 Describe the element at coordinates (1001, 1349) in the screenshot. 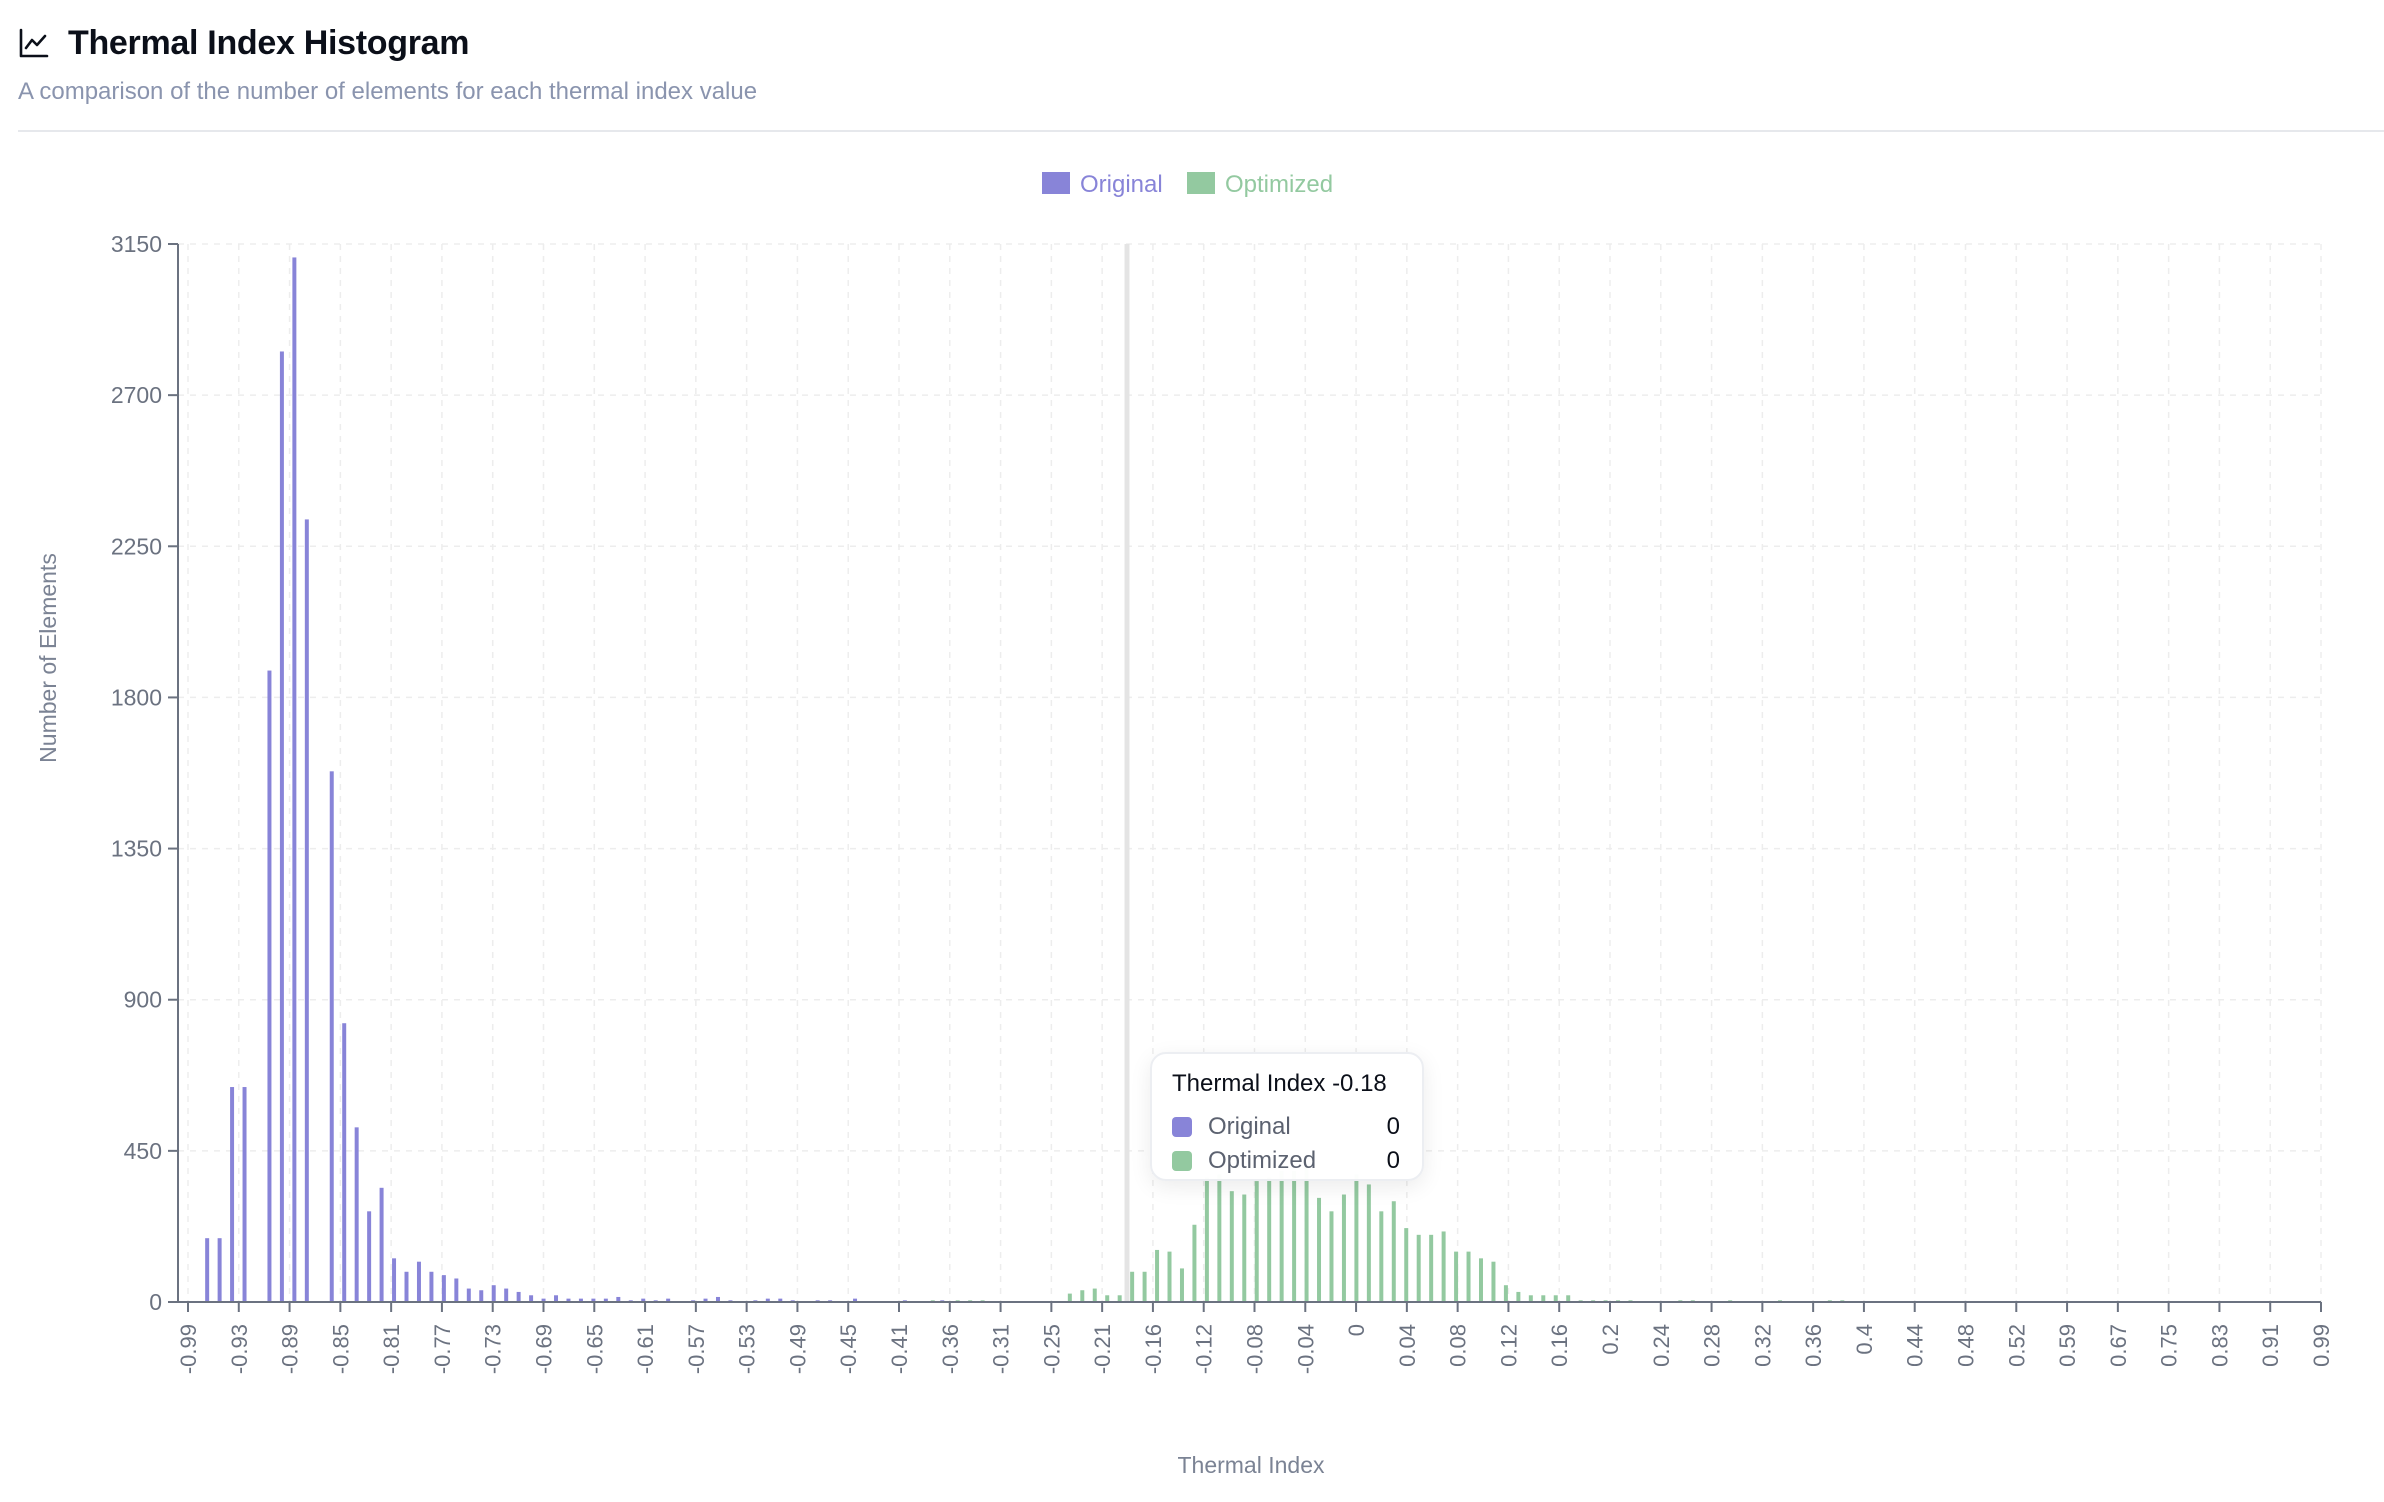

I see `x-tick-label: -0.31` at that location.